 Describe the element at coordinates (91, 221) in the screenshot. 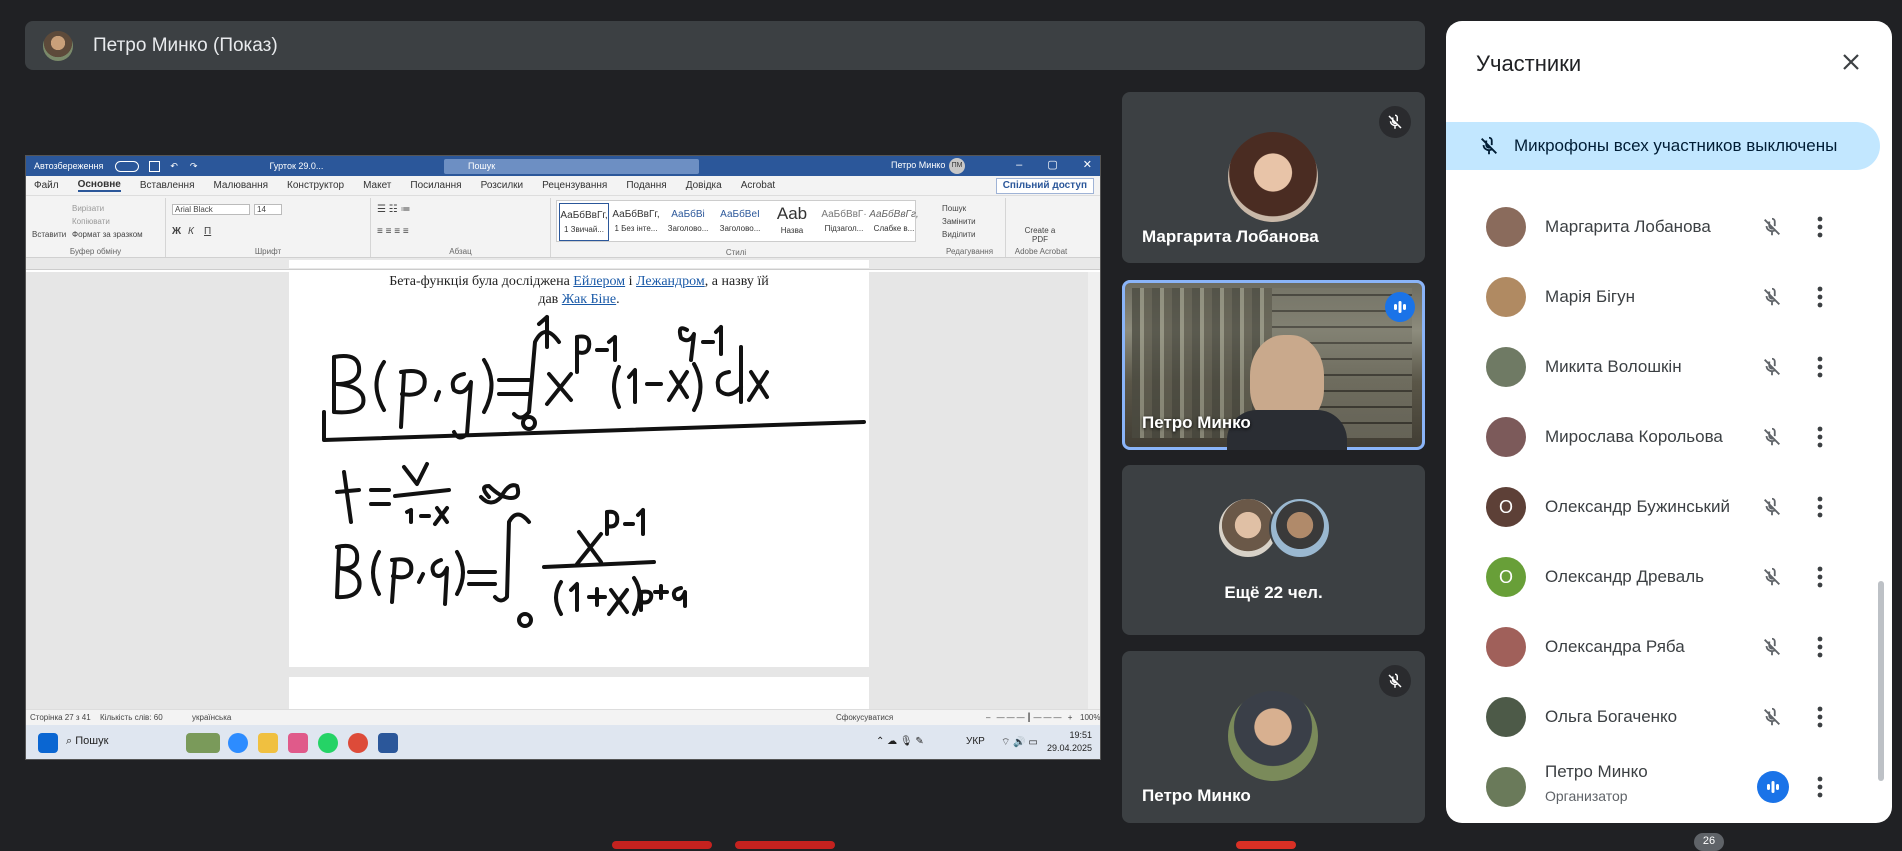

I see `copy-button: Копіювати` at that location.